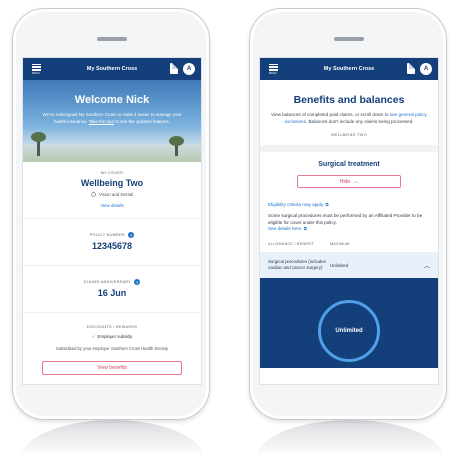 This screenshot has height=454, width=461. Describe the element at coordinates (101, 121) in the screenshot. I see `take-tour-link: Take the tour` at that location.